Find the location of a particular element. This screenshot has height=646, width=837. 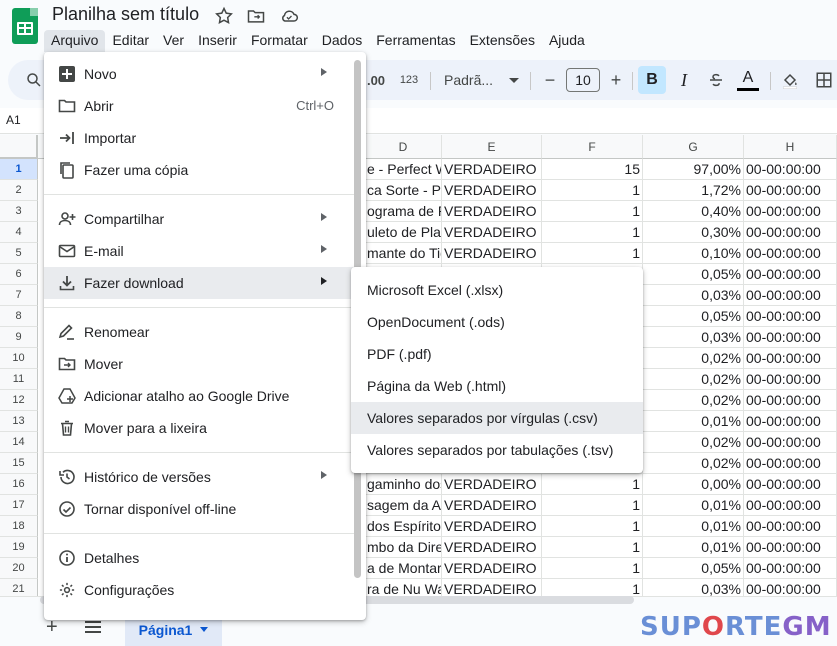

cell-g: 0,00% is located at coordinates (693, 484).